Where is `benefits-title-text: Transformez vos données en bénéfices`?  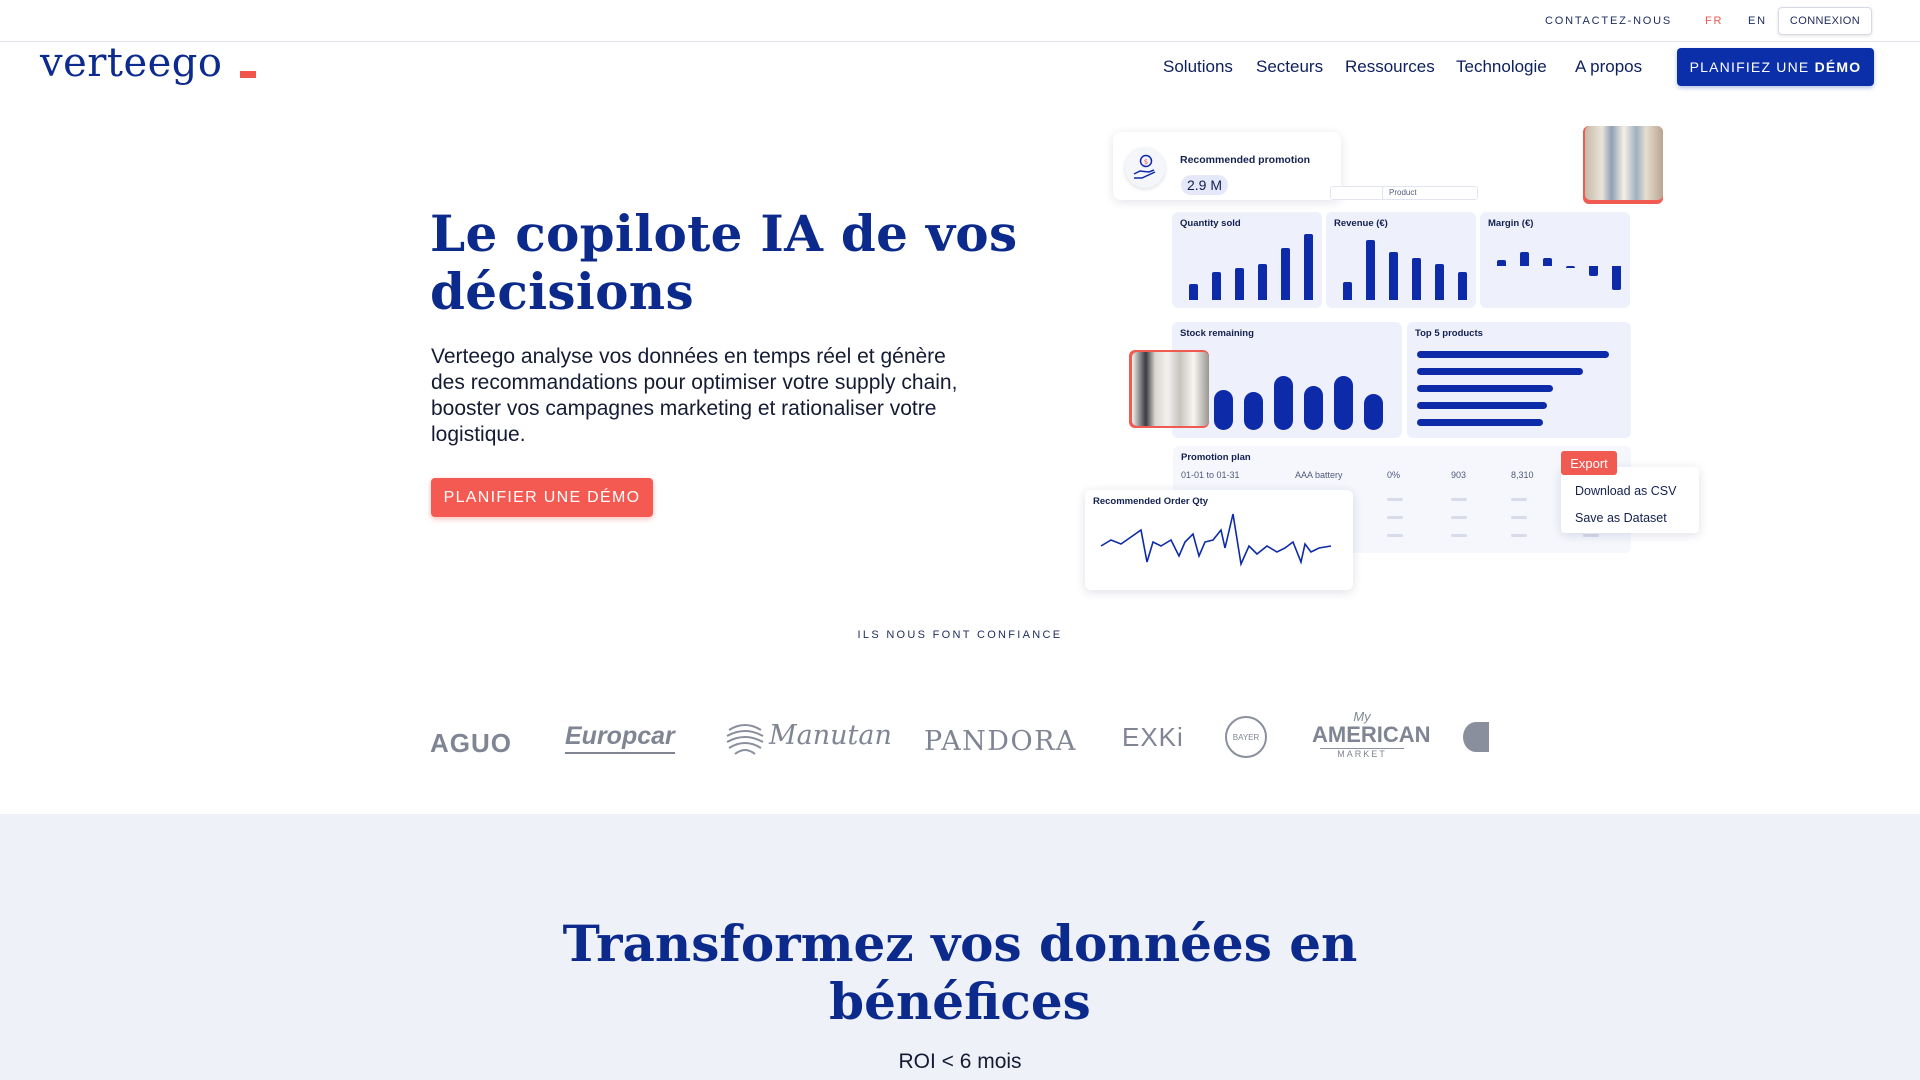
benefits-title-text: Transformez vos données en bénéfices is located at coordinates (960, 972).